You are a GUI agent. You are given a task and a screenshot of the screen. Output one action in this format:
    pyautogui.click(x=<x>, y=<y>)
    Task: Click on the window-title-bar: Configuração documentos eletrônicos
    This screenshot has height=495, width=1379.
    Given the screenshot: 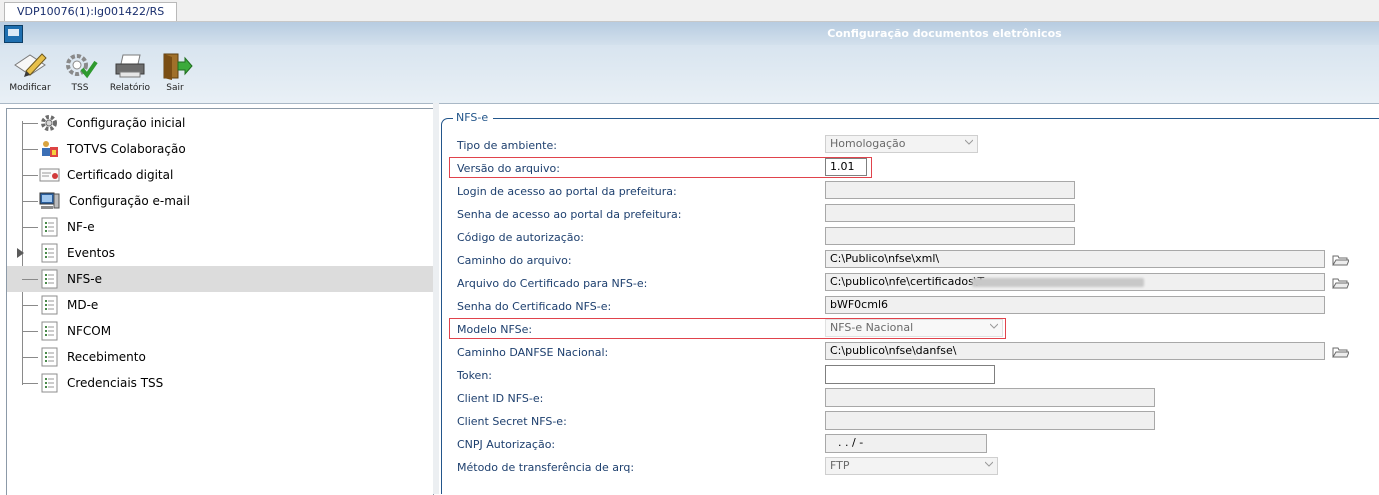 What is the action you would take?
    pyautogui.click(x=689, y=33)
    